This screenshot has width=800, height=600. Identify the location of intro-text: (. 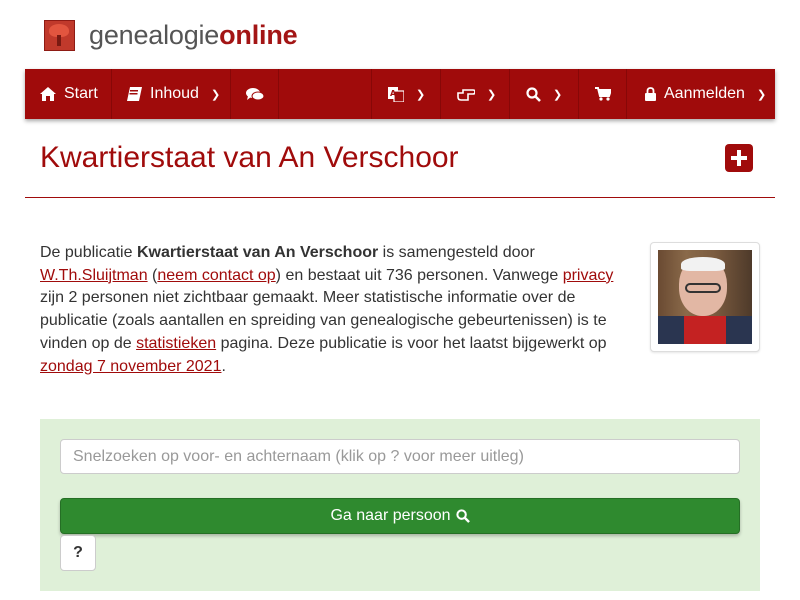
(152, 275).